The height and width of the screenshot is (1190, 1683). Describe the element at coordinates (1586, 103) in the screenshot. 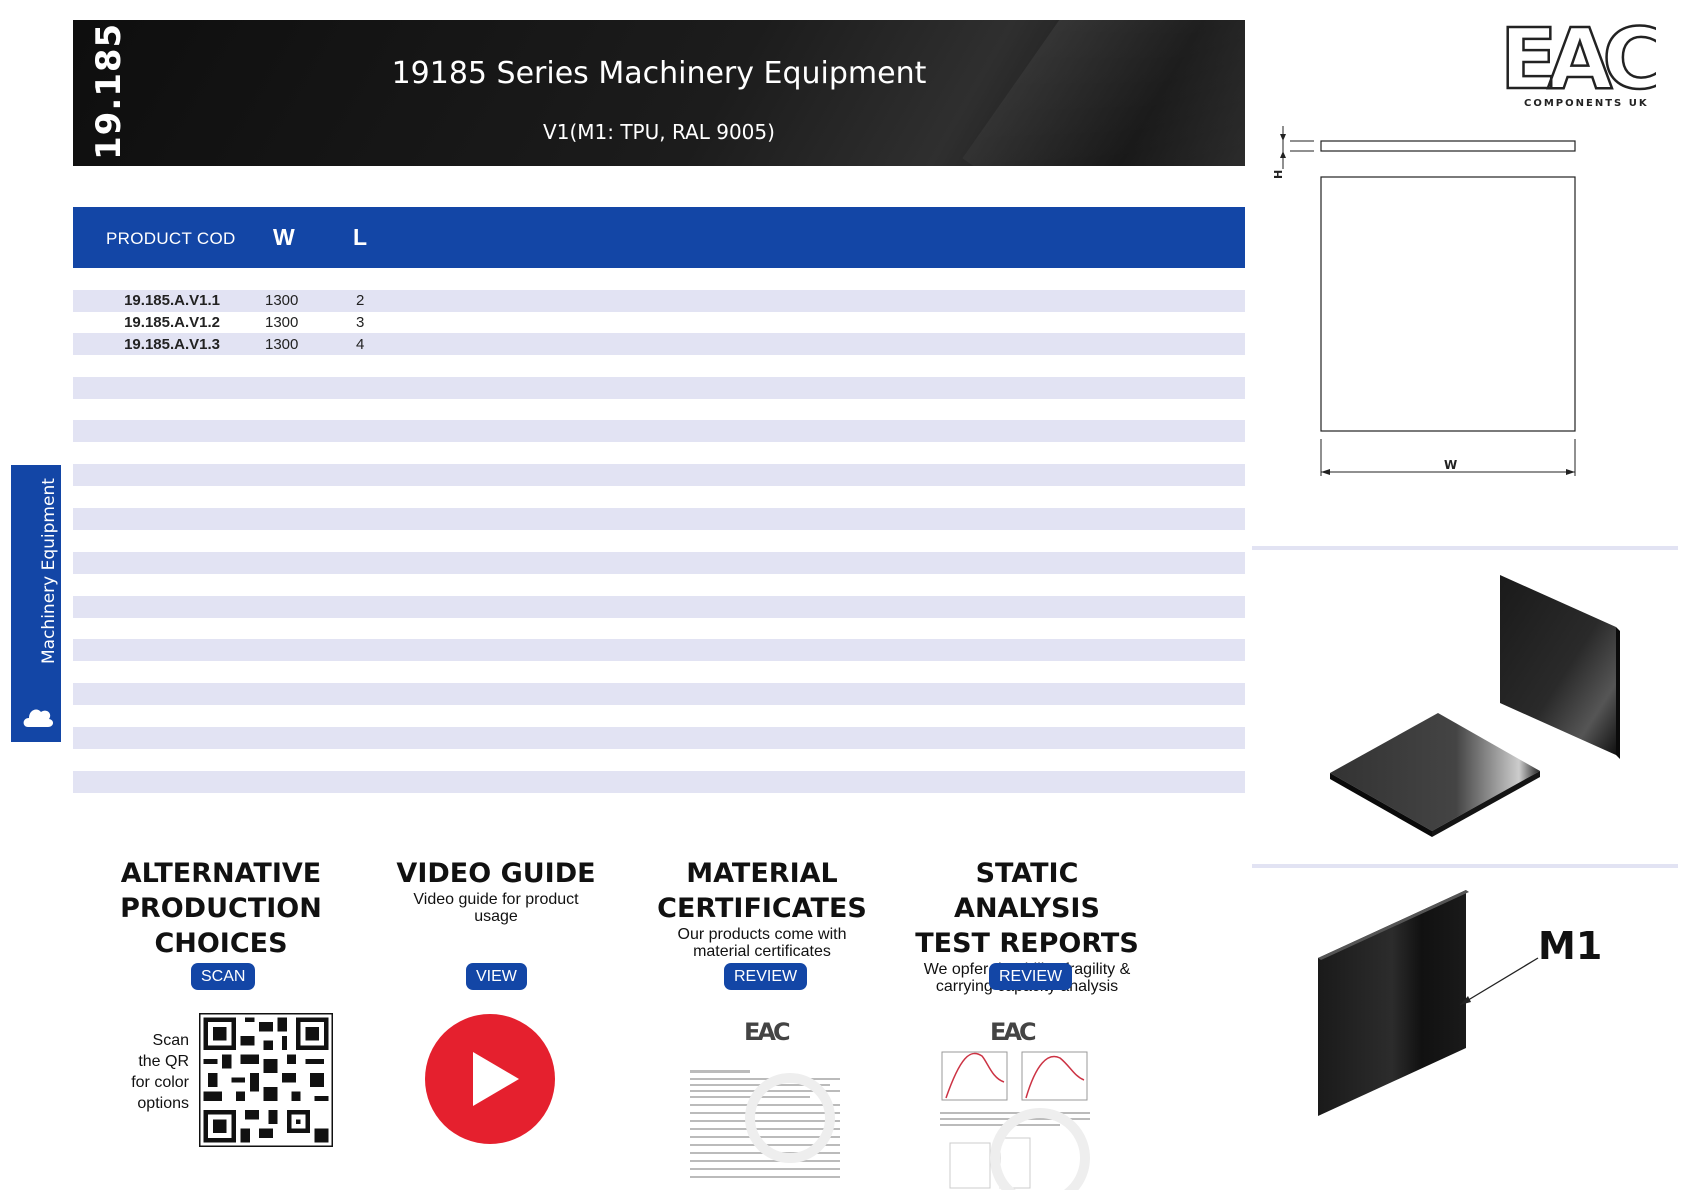

I see `svg-text: COMPONENTS UK` at that location.